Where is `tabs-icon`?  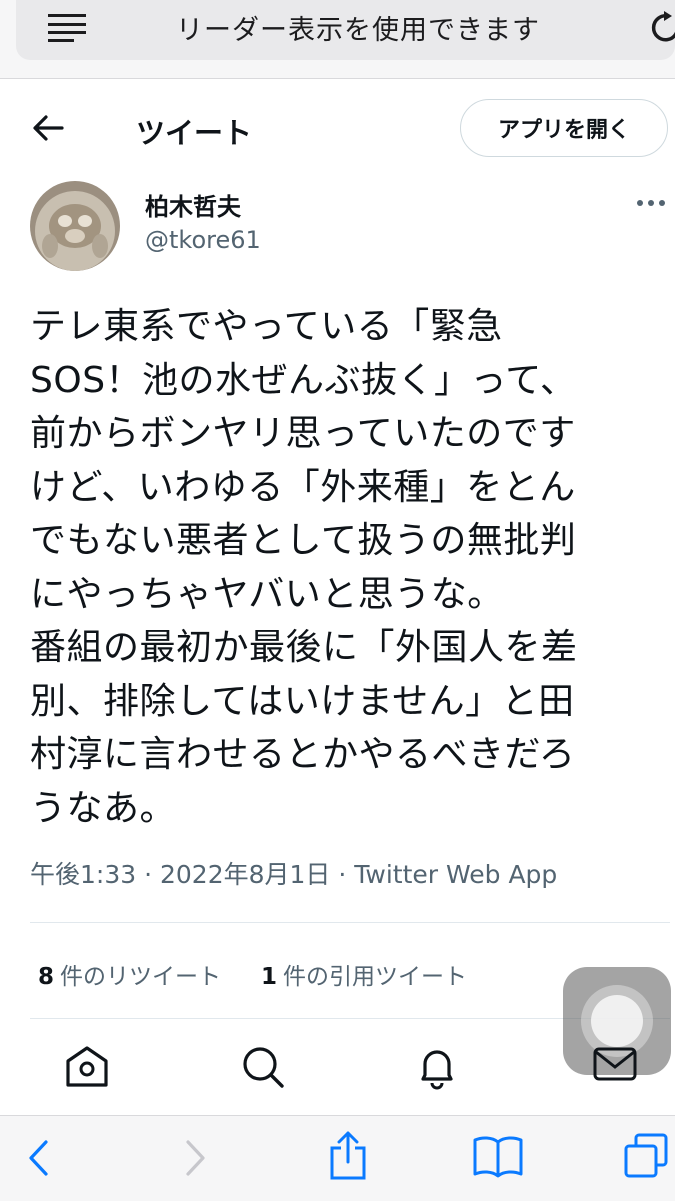
tabs-icon is located at coordinates (646, 1156).